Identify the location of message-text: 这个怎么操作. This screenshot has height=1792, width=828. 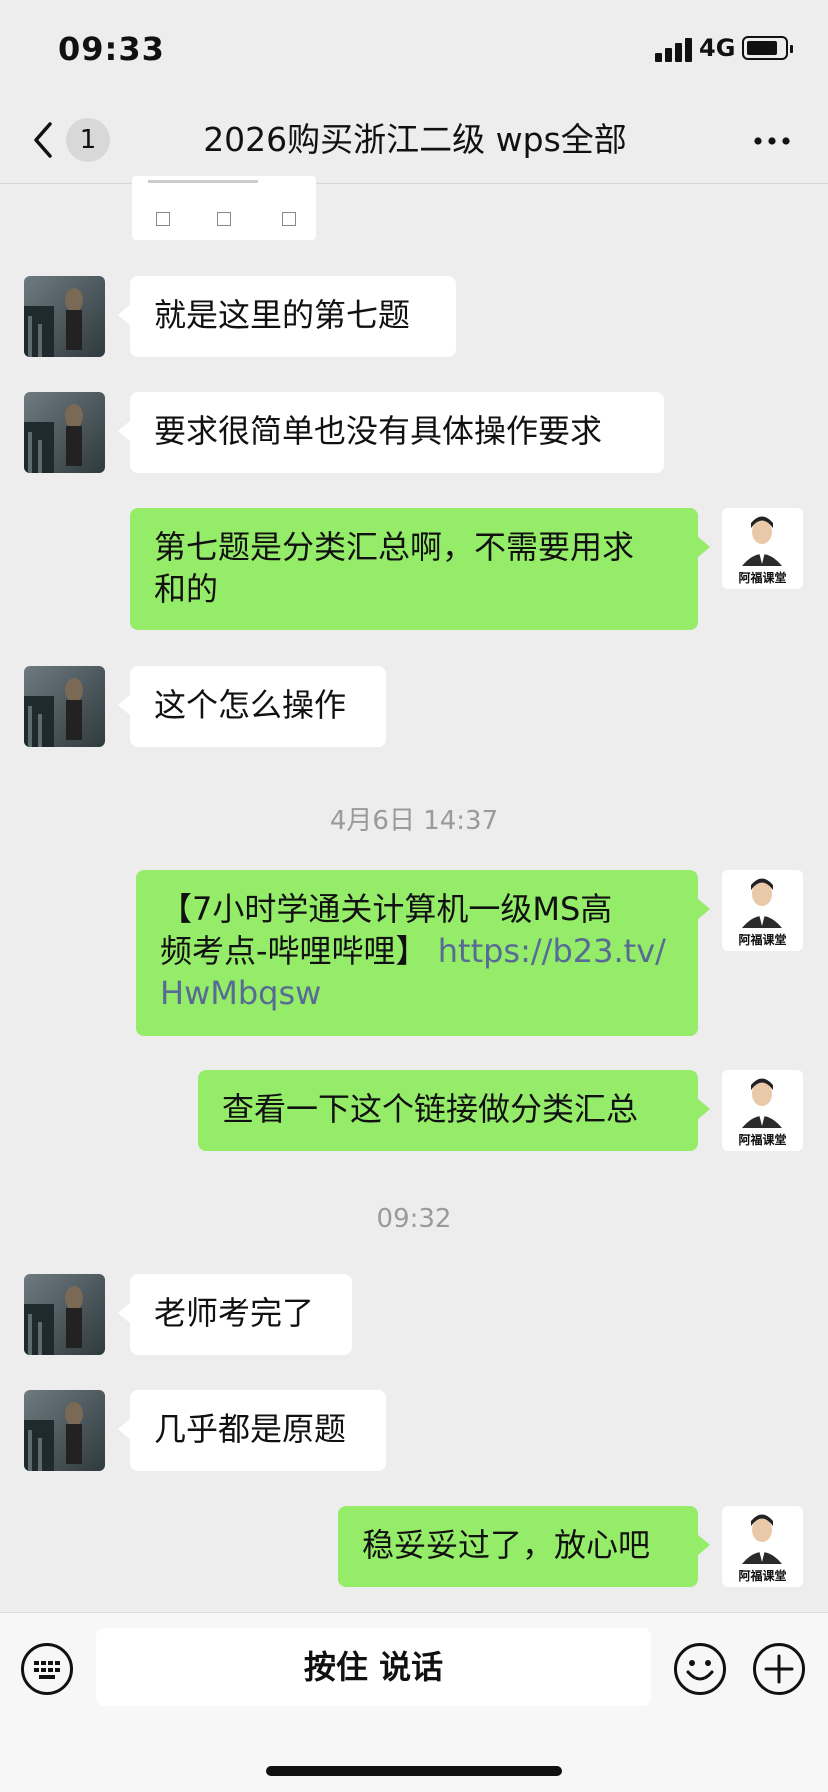
(250, 705).